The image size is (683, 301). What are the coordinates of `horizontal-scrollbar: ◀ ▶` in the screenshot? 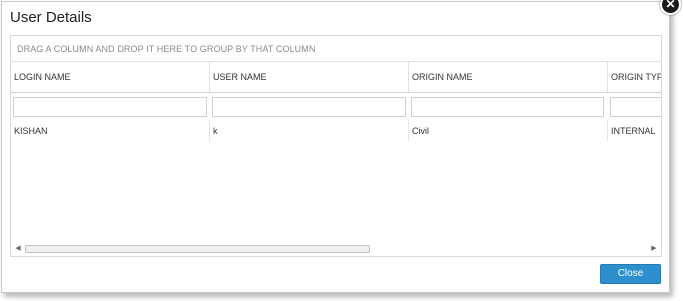 It's located at (336, 249).